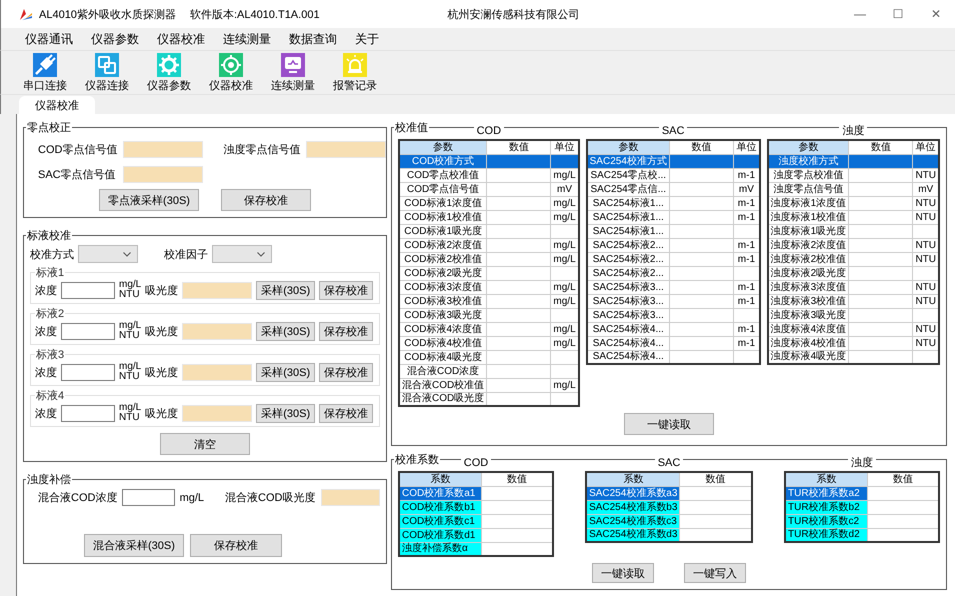 The height and width of the screenshot is (596, 955). I want to click on button: 一键写入, so click(715, 573).